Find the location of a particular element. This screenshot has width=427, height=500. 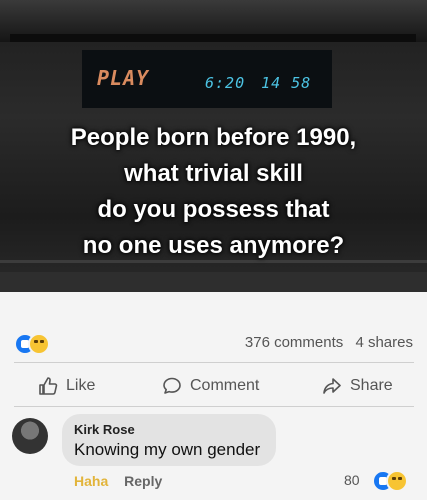

comment-actions: Haha Reply is located at coordinates (118, 481).